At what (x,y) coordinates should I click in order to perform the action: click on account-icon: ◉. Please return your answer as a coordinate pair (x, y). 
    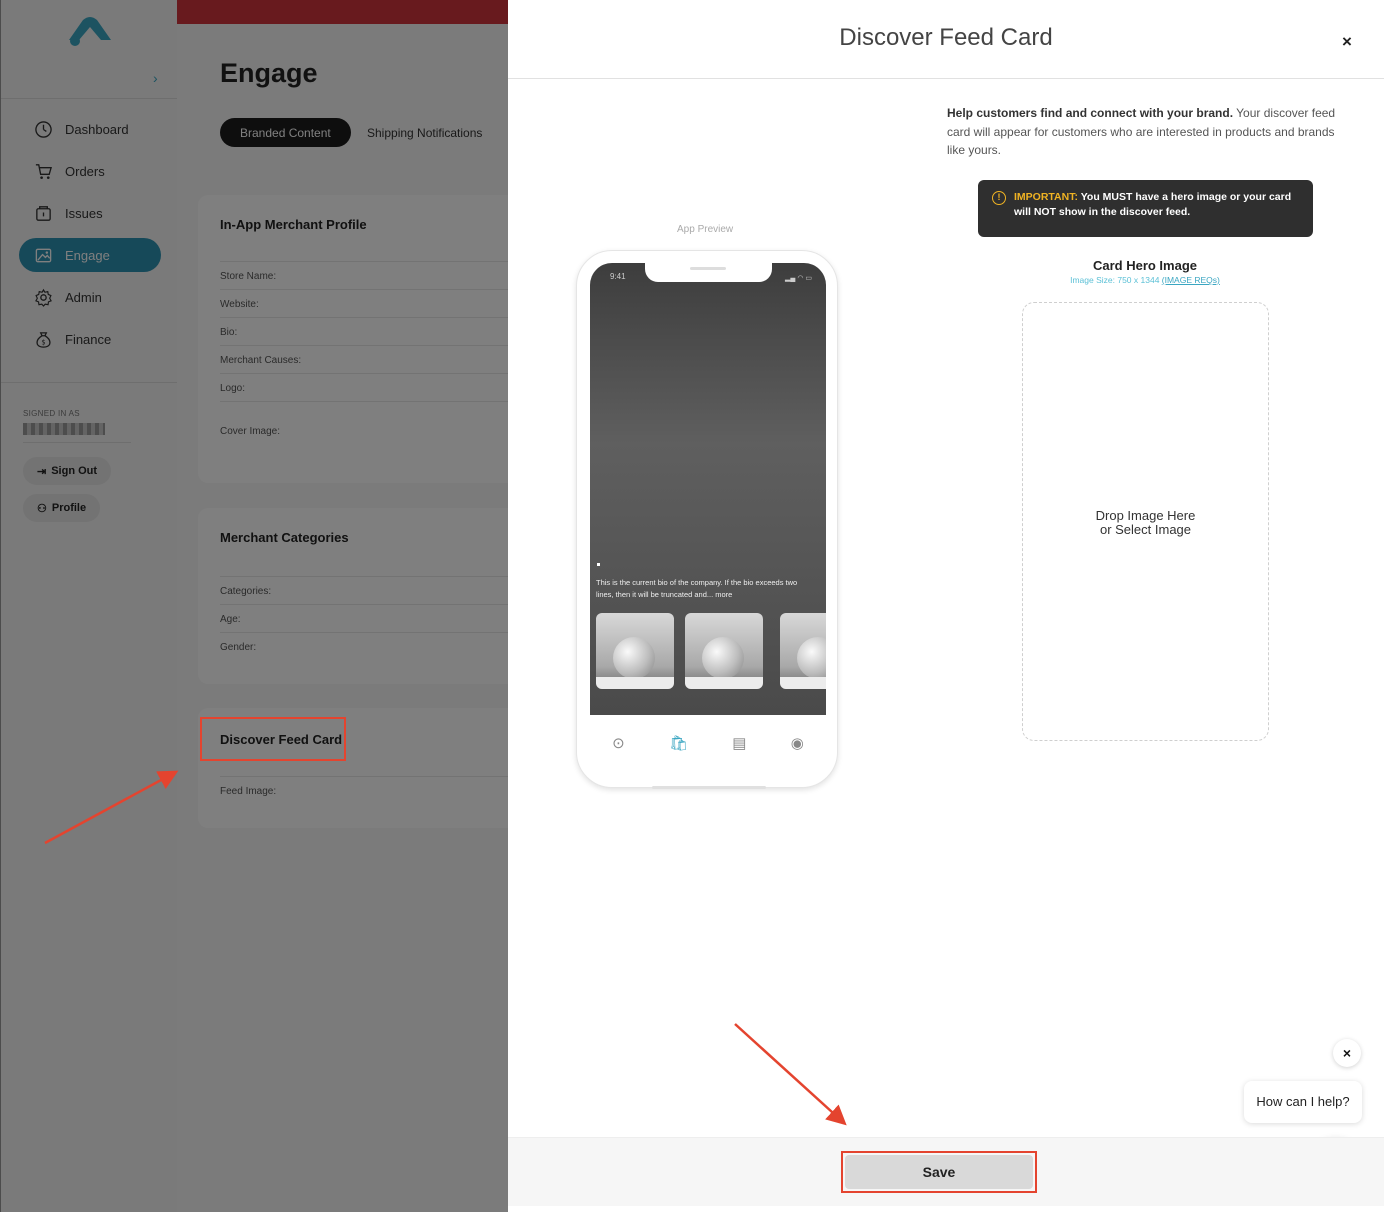
    Looking at the image, I should click on (797, 743).